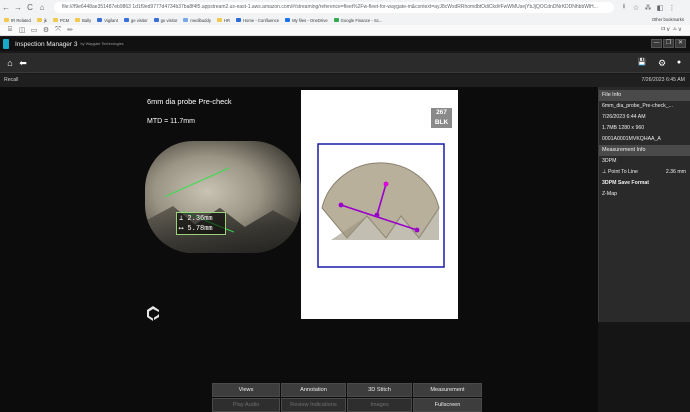 The image size is (690, 412). What do you see at coordinates (6, 44) in the screenshot?
I see `app-logo-icon` at bounding box center [6, 44].